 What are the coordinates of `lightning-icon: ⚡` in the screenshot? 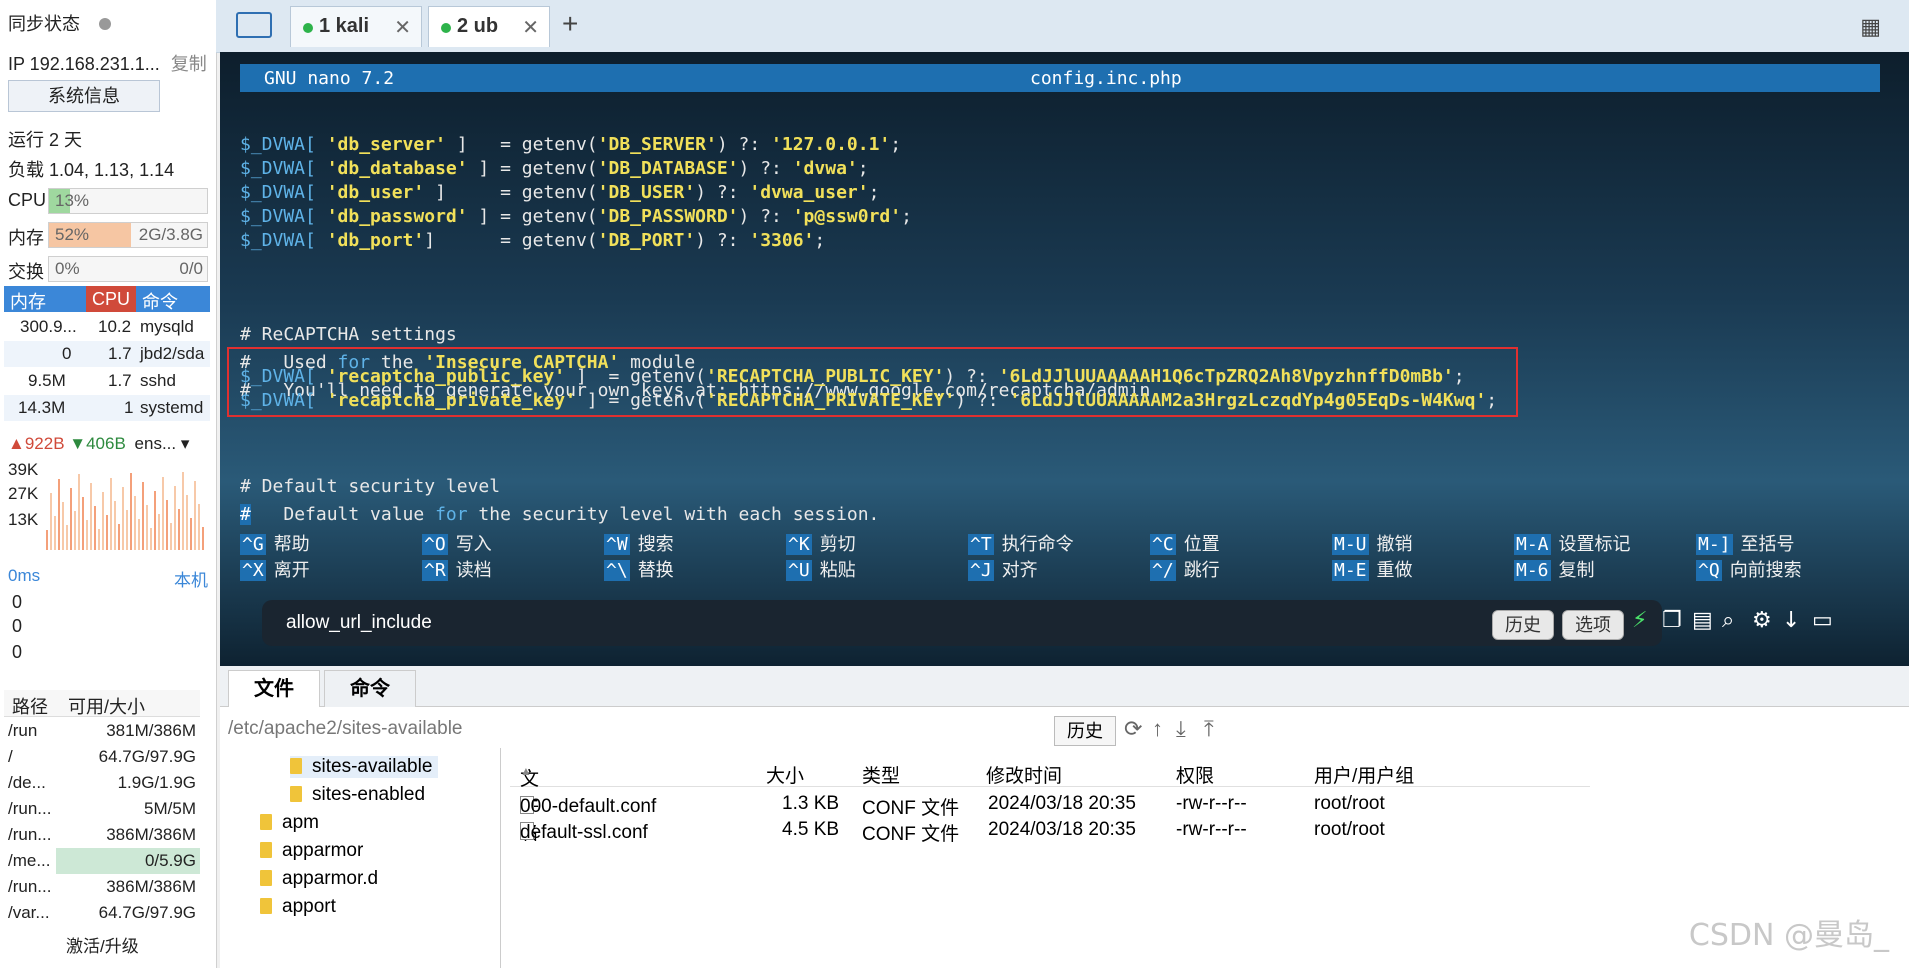 It's located at (1639, 620).